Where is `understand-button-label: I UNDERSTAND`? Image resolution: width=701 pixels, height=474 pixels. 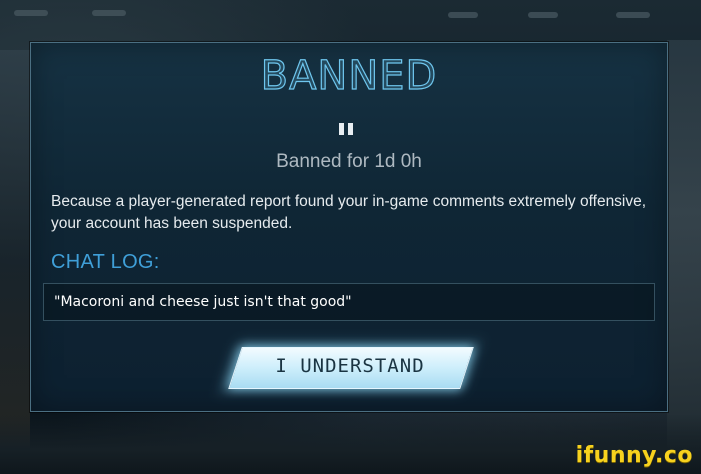
understand-button-label: I UNDERSTAND is located at coordinates (350, 366).